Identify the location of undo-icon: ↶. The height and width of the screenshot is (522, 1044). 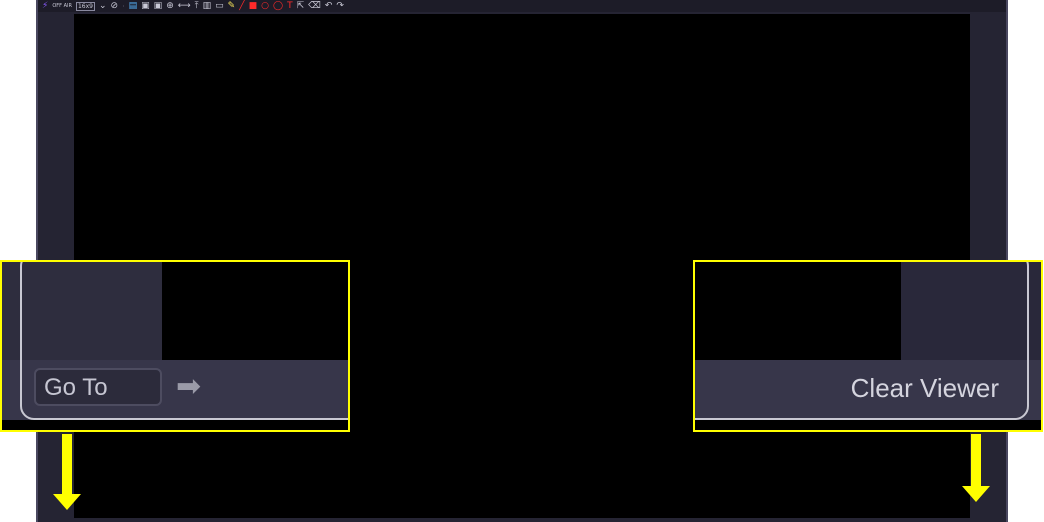
(329, 6).